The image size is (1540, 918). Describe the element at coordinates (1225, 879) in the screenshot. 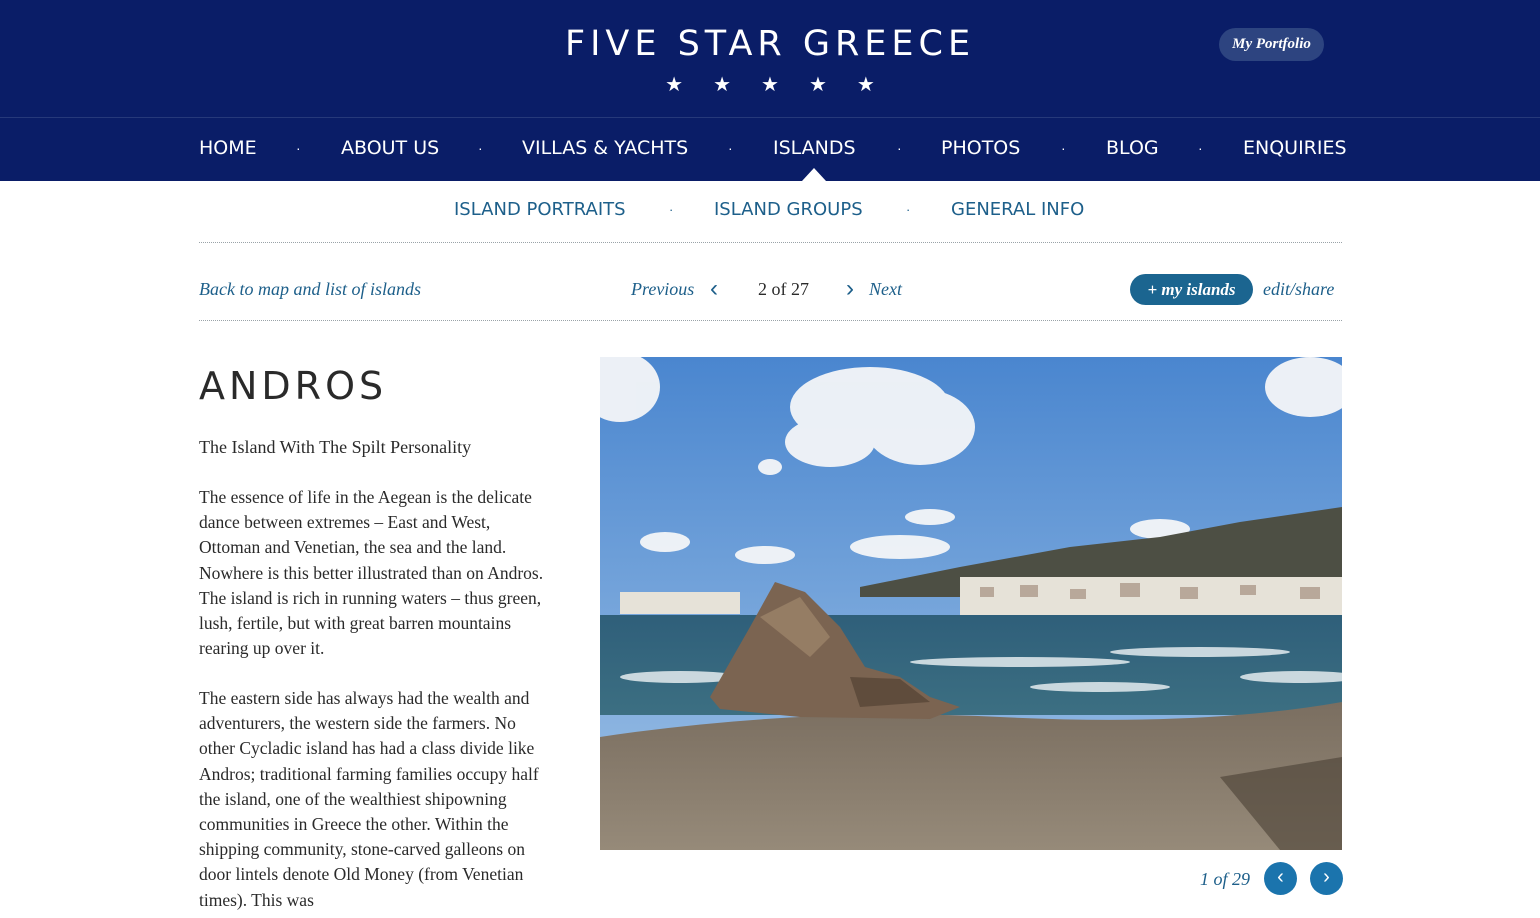

I see `photo-counter: 1 of 29` at that location.